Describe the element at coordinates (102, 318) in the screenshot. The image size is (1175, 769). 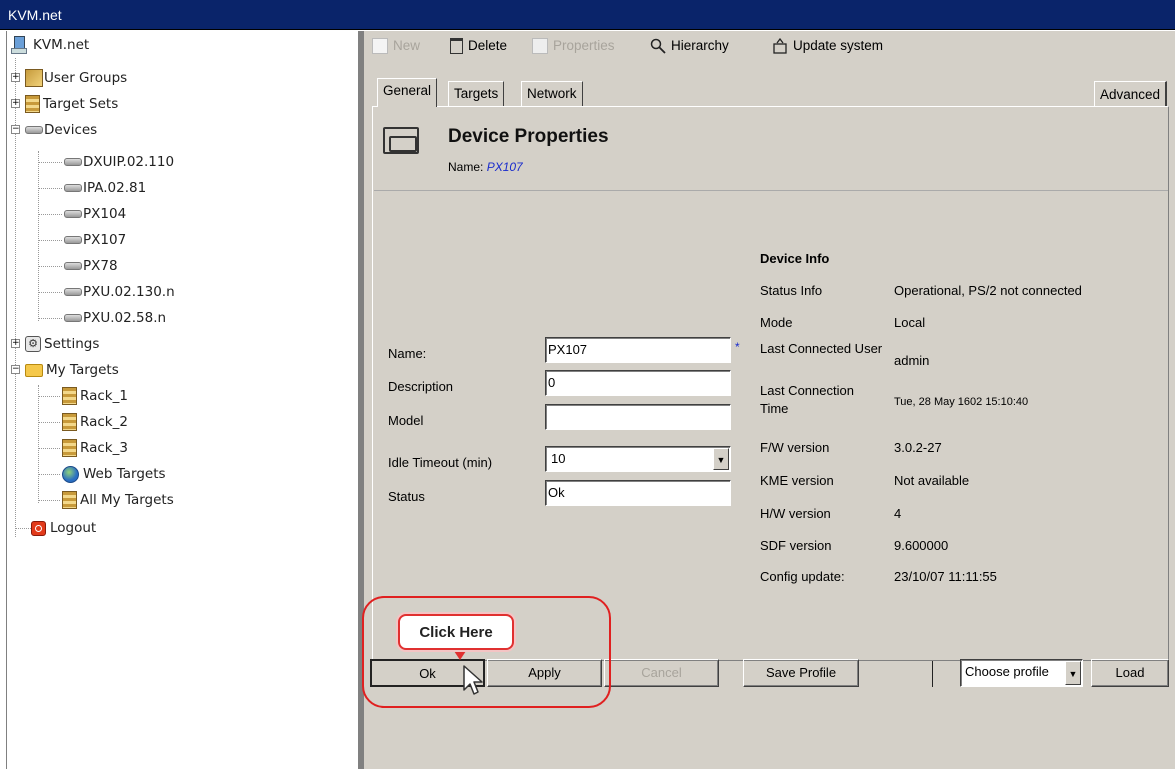
I see `tree-item-device: PXU.02.58.n` at that location.